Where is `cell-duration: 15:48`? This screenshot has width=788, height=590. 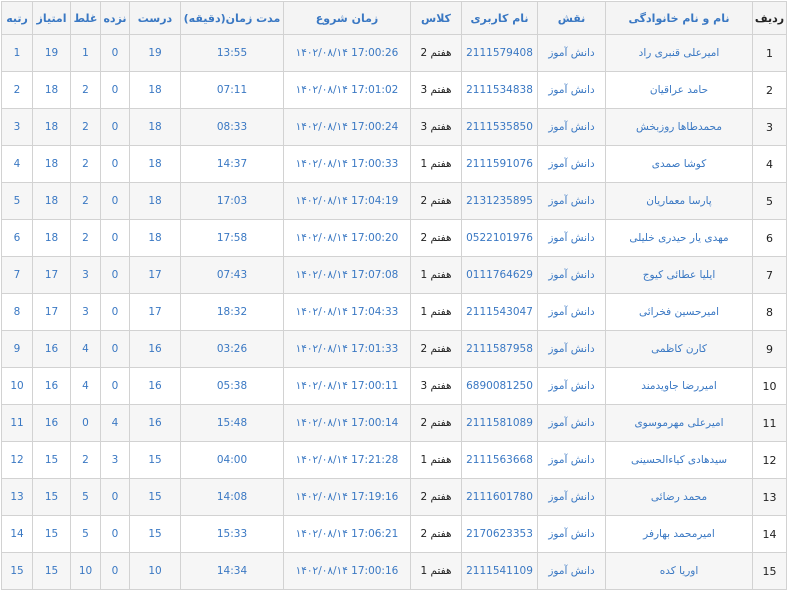
cell-duration: 15:48 is located at coordinates (232, 423).